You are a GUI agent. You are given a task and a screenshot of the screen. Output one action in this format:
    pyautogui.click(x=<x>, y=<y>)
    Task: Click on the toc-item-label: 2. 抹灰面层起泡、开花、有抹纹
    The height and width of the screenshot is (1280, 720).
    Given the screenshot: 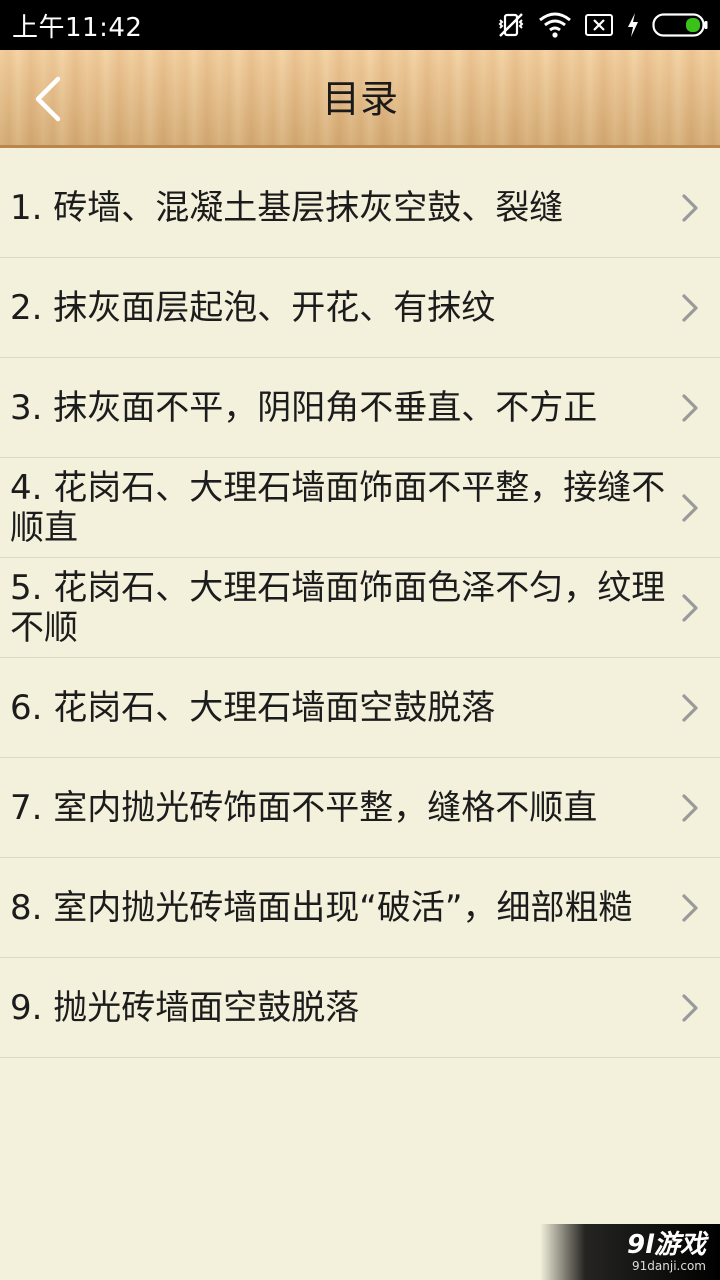 What is the action you would take?
    pyautogui.click(x=253, y=307)
    